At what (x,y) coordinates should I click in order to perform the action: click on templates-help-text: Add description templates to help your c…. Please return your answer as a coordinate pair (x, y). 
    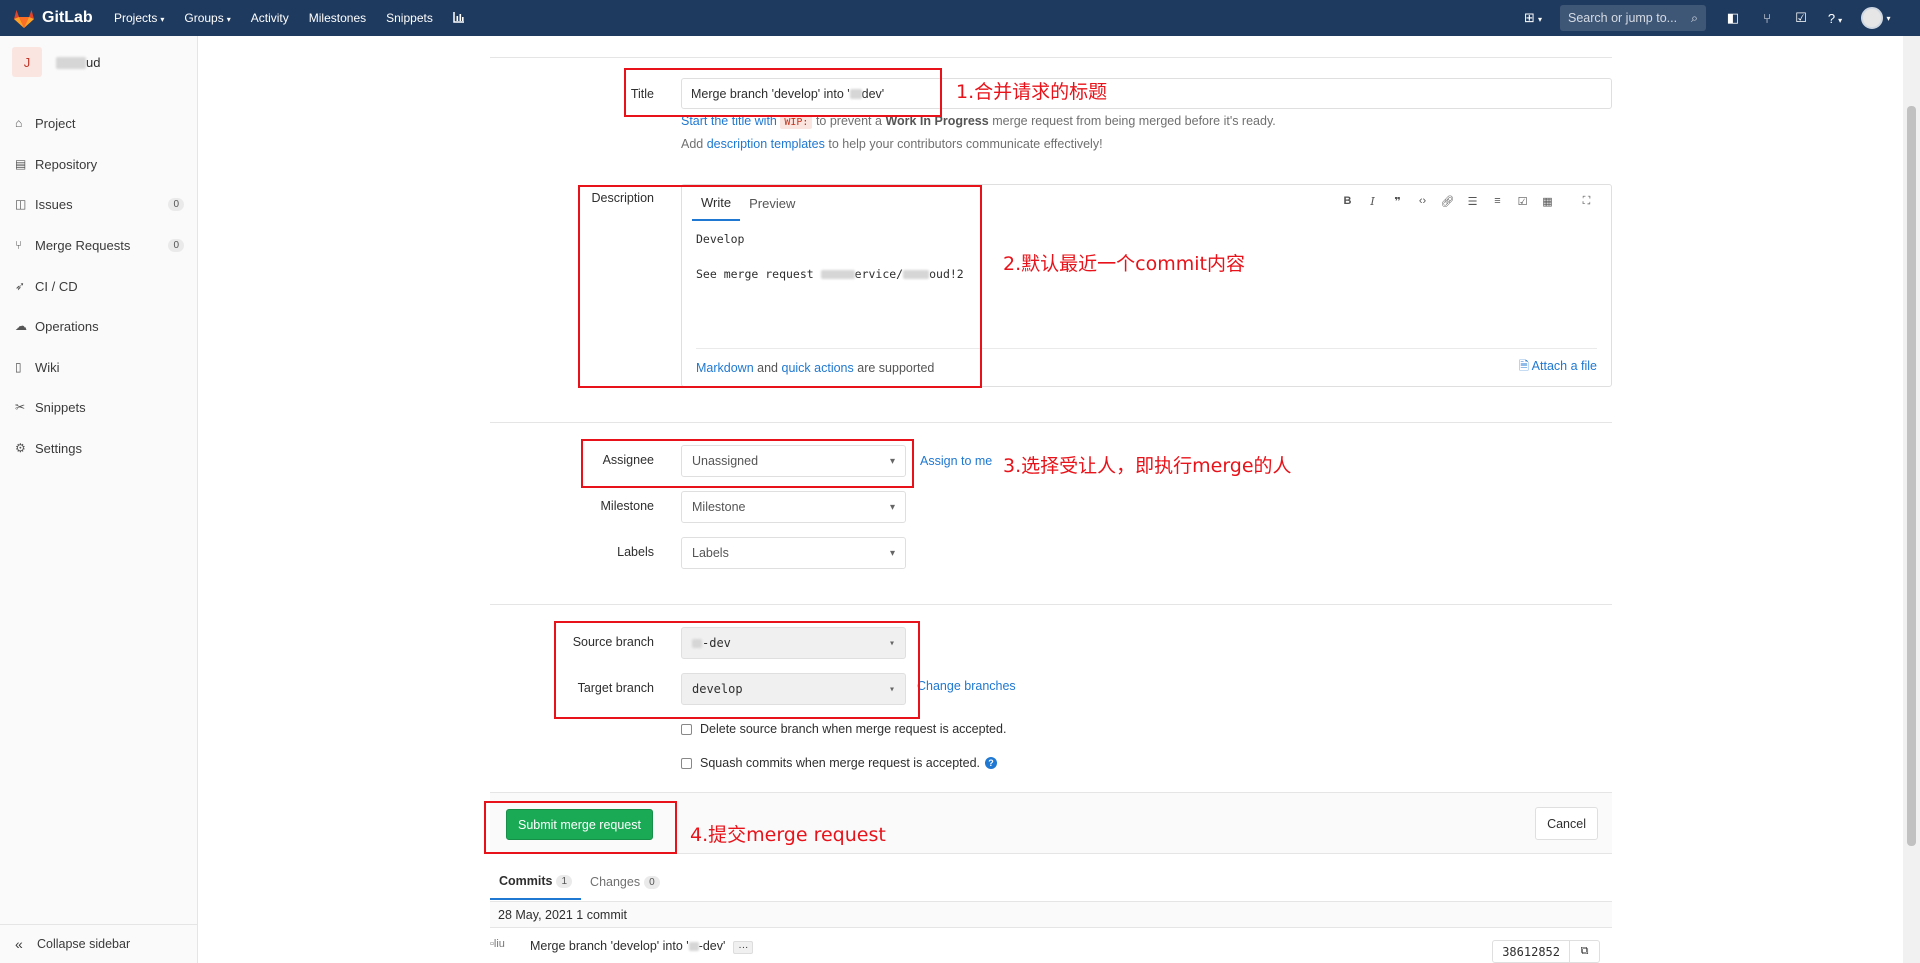
    Looking at the image, I should click on (892, 144).